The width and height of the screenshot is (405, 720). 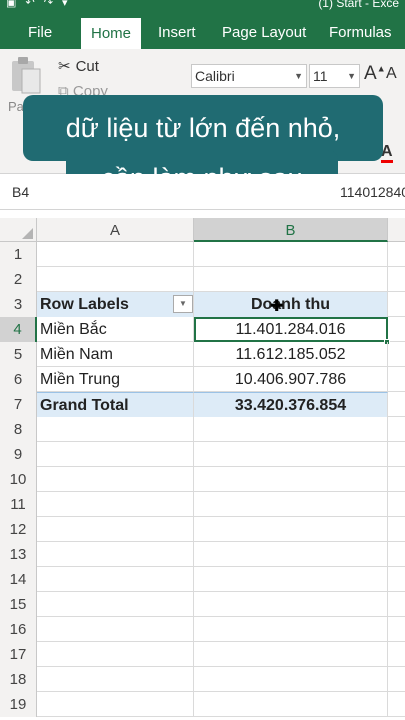 What do you see at coordinates (396, 379) in the screenshot?
I see `cell-c6` at bounding box center [396, 379].